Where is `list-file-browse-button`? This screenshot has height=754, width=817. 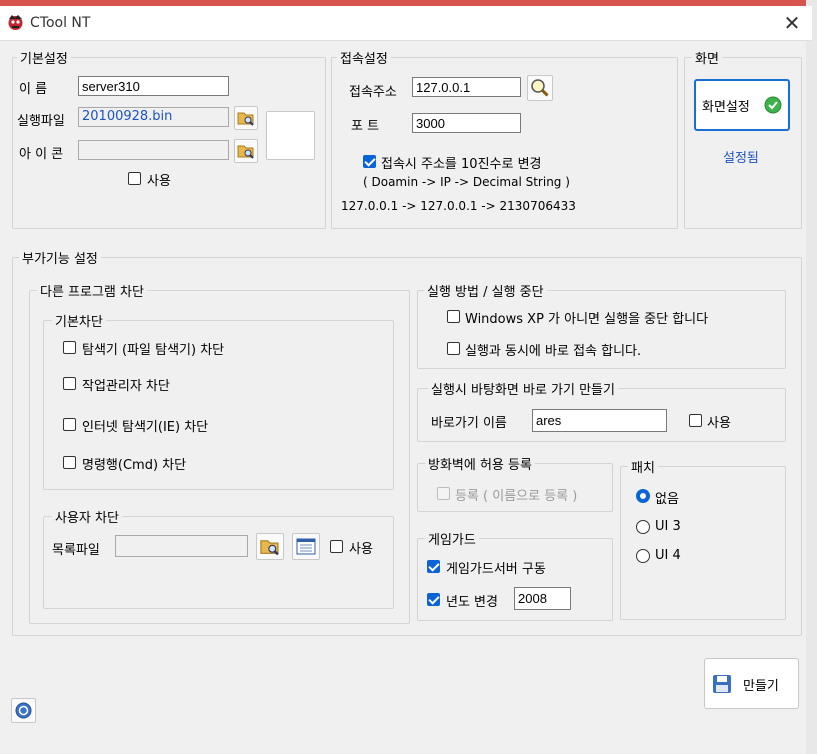
list-file-browse-button is located at coordinates (270, 546).